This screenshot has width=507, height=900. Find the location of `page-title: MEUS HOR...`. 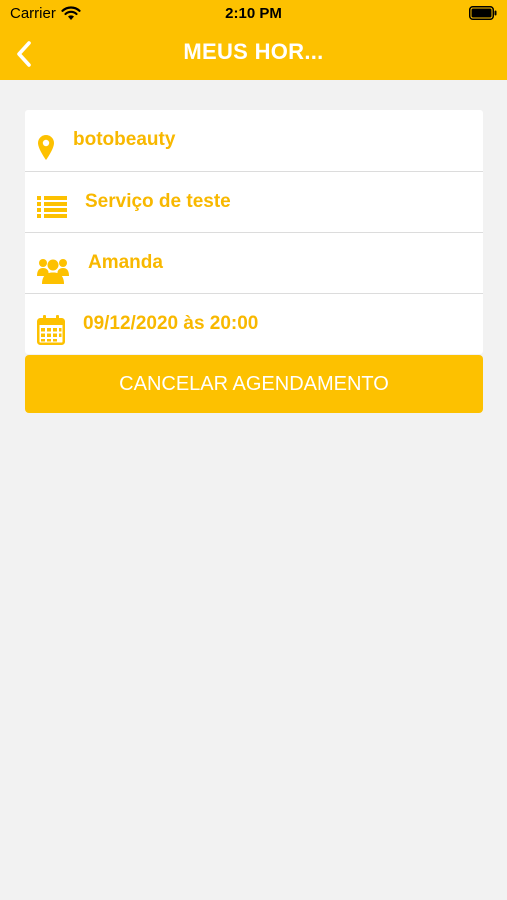

page-title: MEUS HOR... is located at coordinates (253, 51).